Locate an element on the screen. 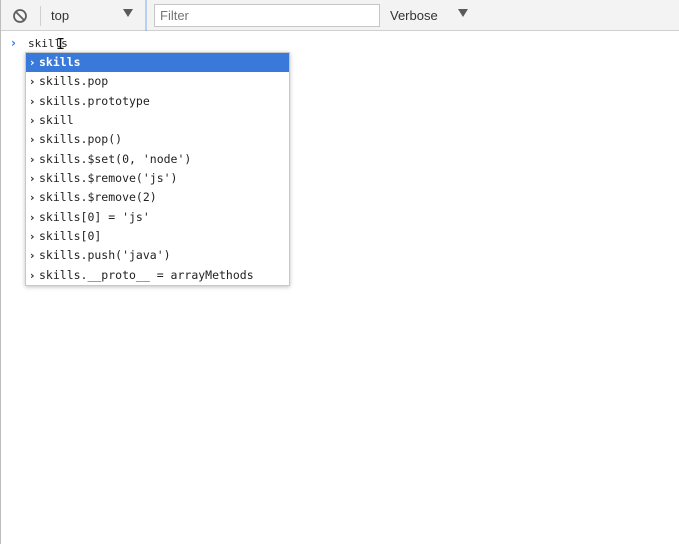  autocomplete-item-label: skills.pop() is located at coordinates (81, 139).